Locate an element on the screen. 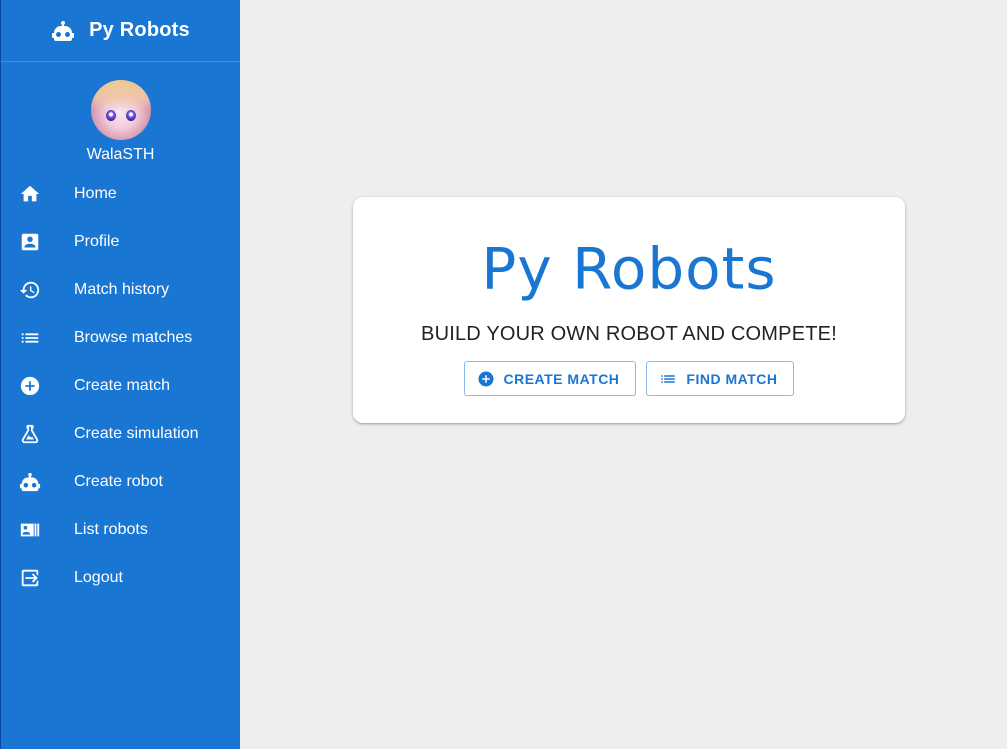 This screenshot has width=1007, height=749. sidebar-item-label: Browse matches is located at coordinates (133, 337).